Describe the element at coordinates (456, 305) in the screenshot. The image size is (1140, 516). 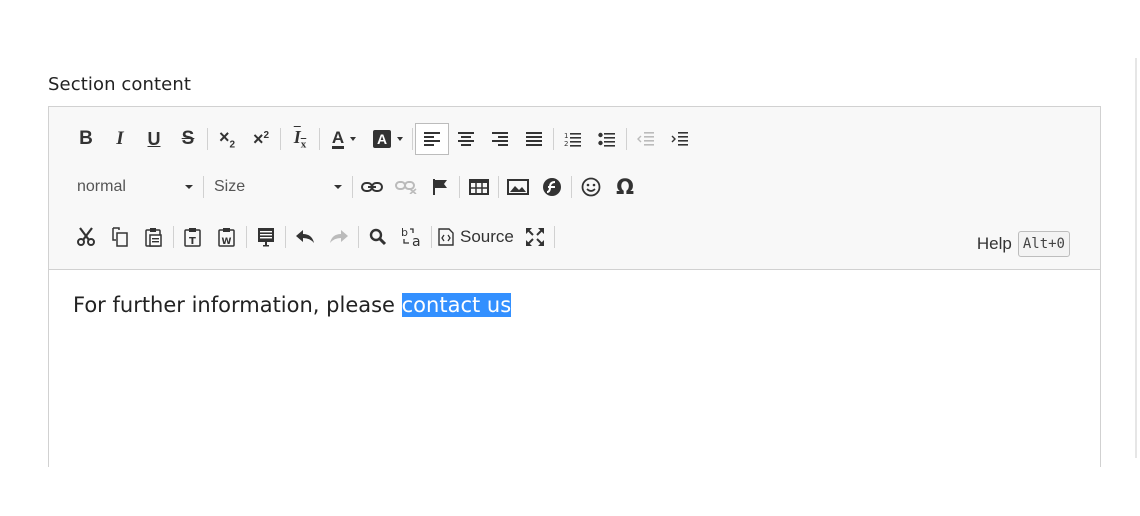
I see `selected-link-text: contact us` at that location.